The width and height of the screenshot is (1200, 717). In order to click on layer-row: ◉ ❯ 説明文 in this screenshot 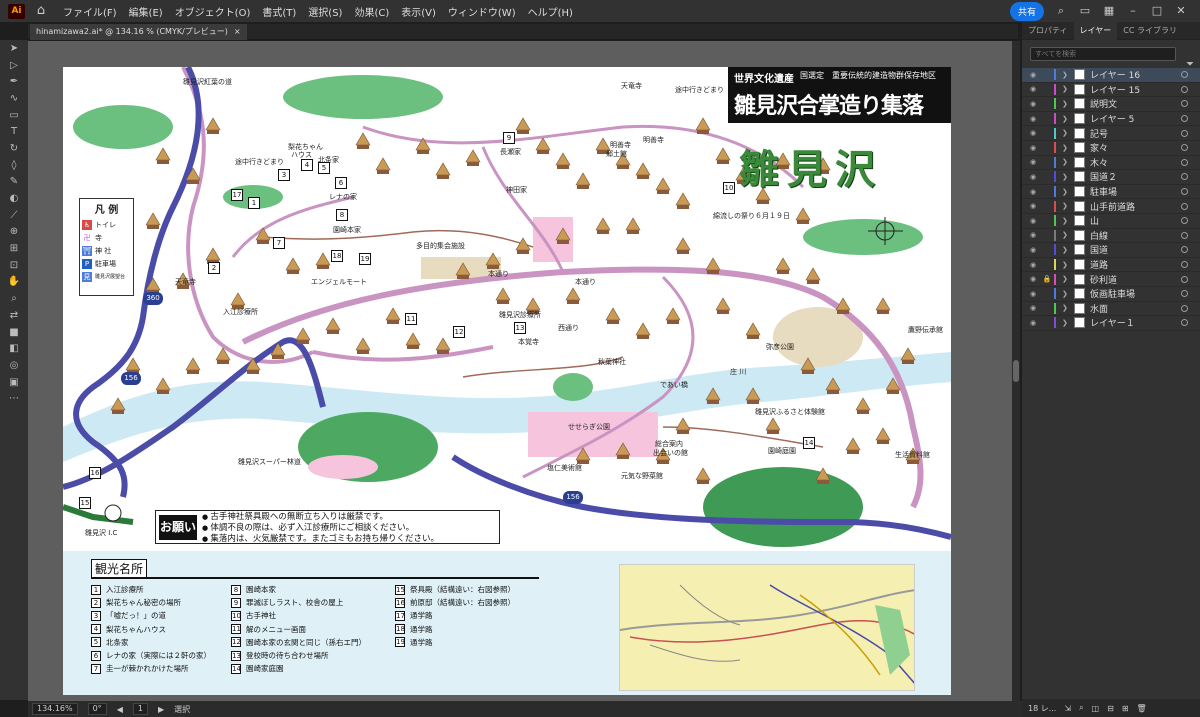, I will do `click(1111, 104)`.